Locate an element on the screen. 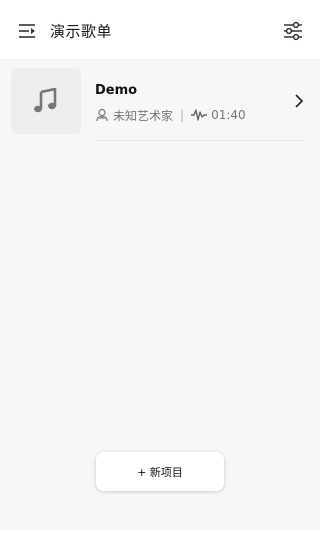 This screenshot has width=320, height=533. page-title: 演示歌单 is located at coordinates (81, 31).